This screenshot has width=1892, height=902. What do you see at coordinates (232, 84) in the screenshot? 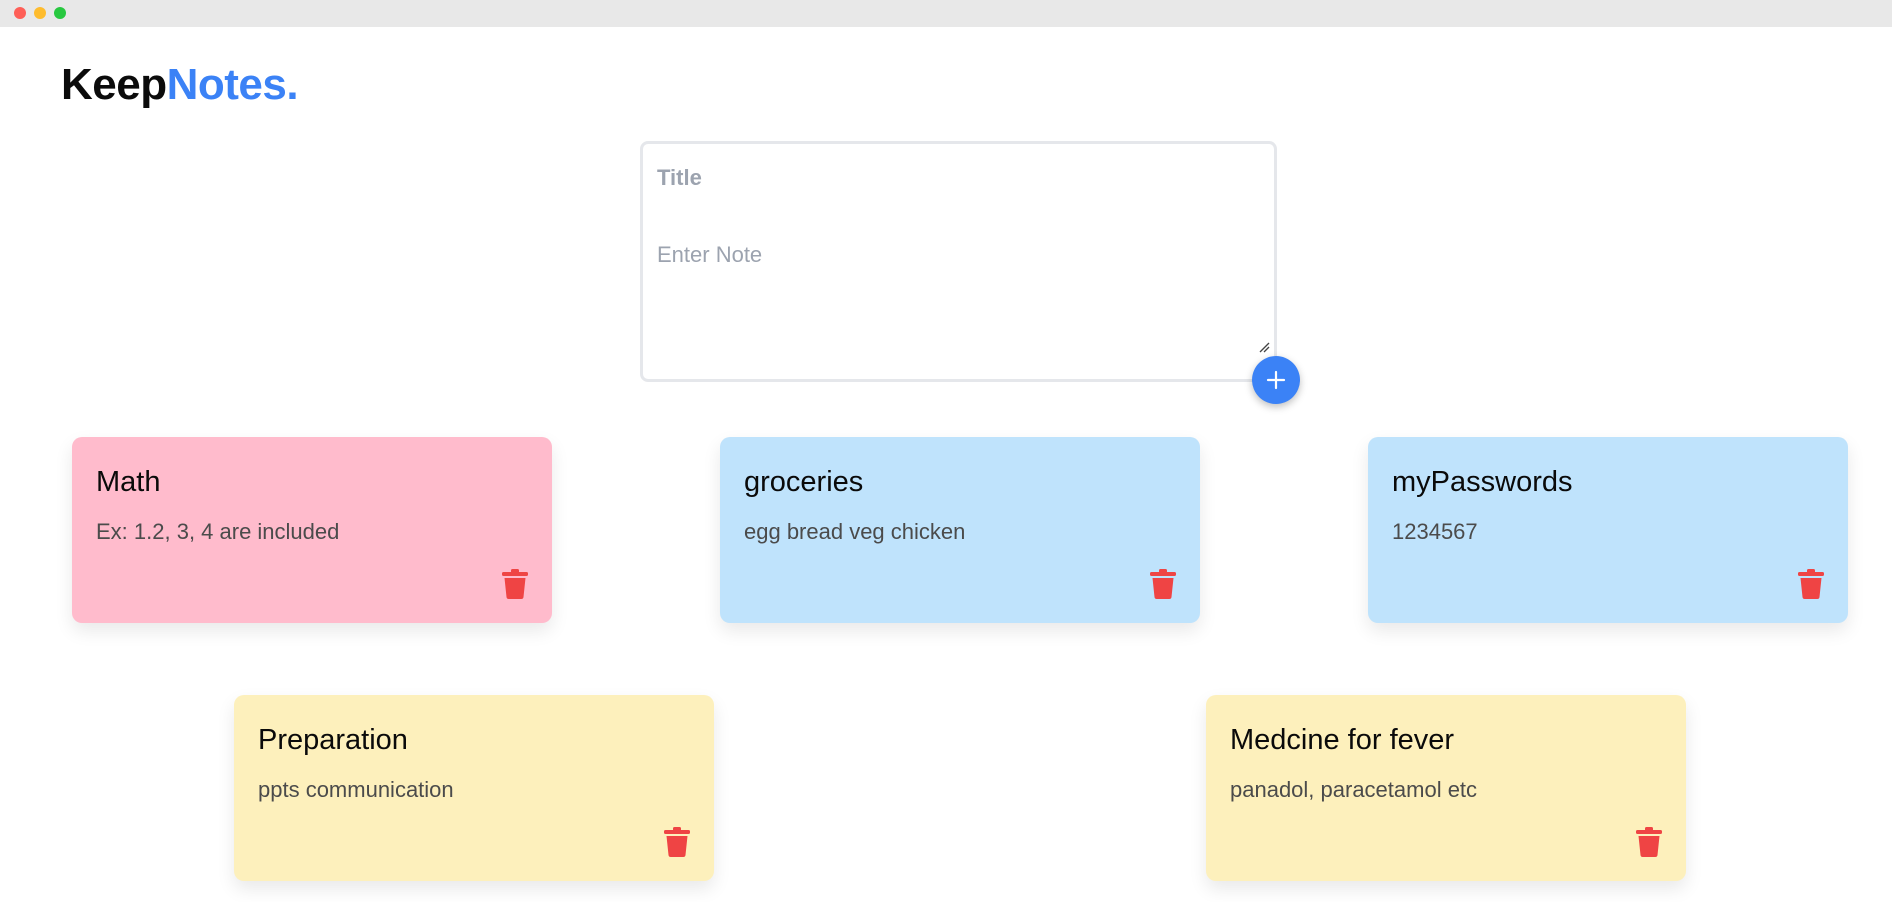
I see `logo-notes: Notes.` at bounding box center [232, 84].